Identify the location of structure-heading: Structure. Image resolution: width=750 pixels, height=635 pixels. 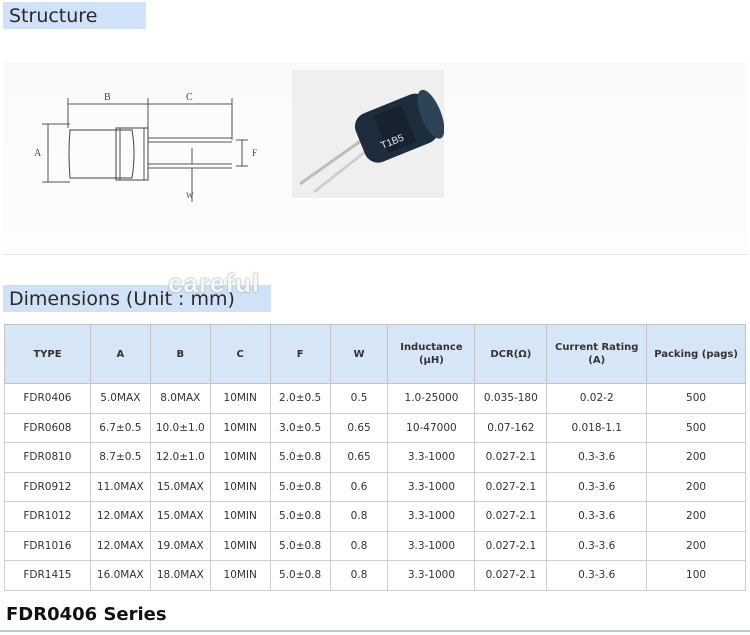
(74, 15).